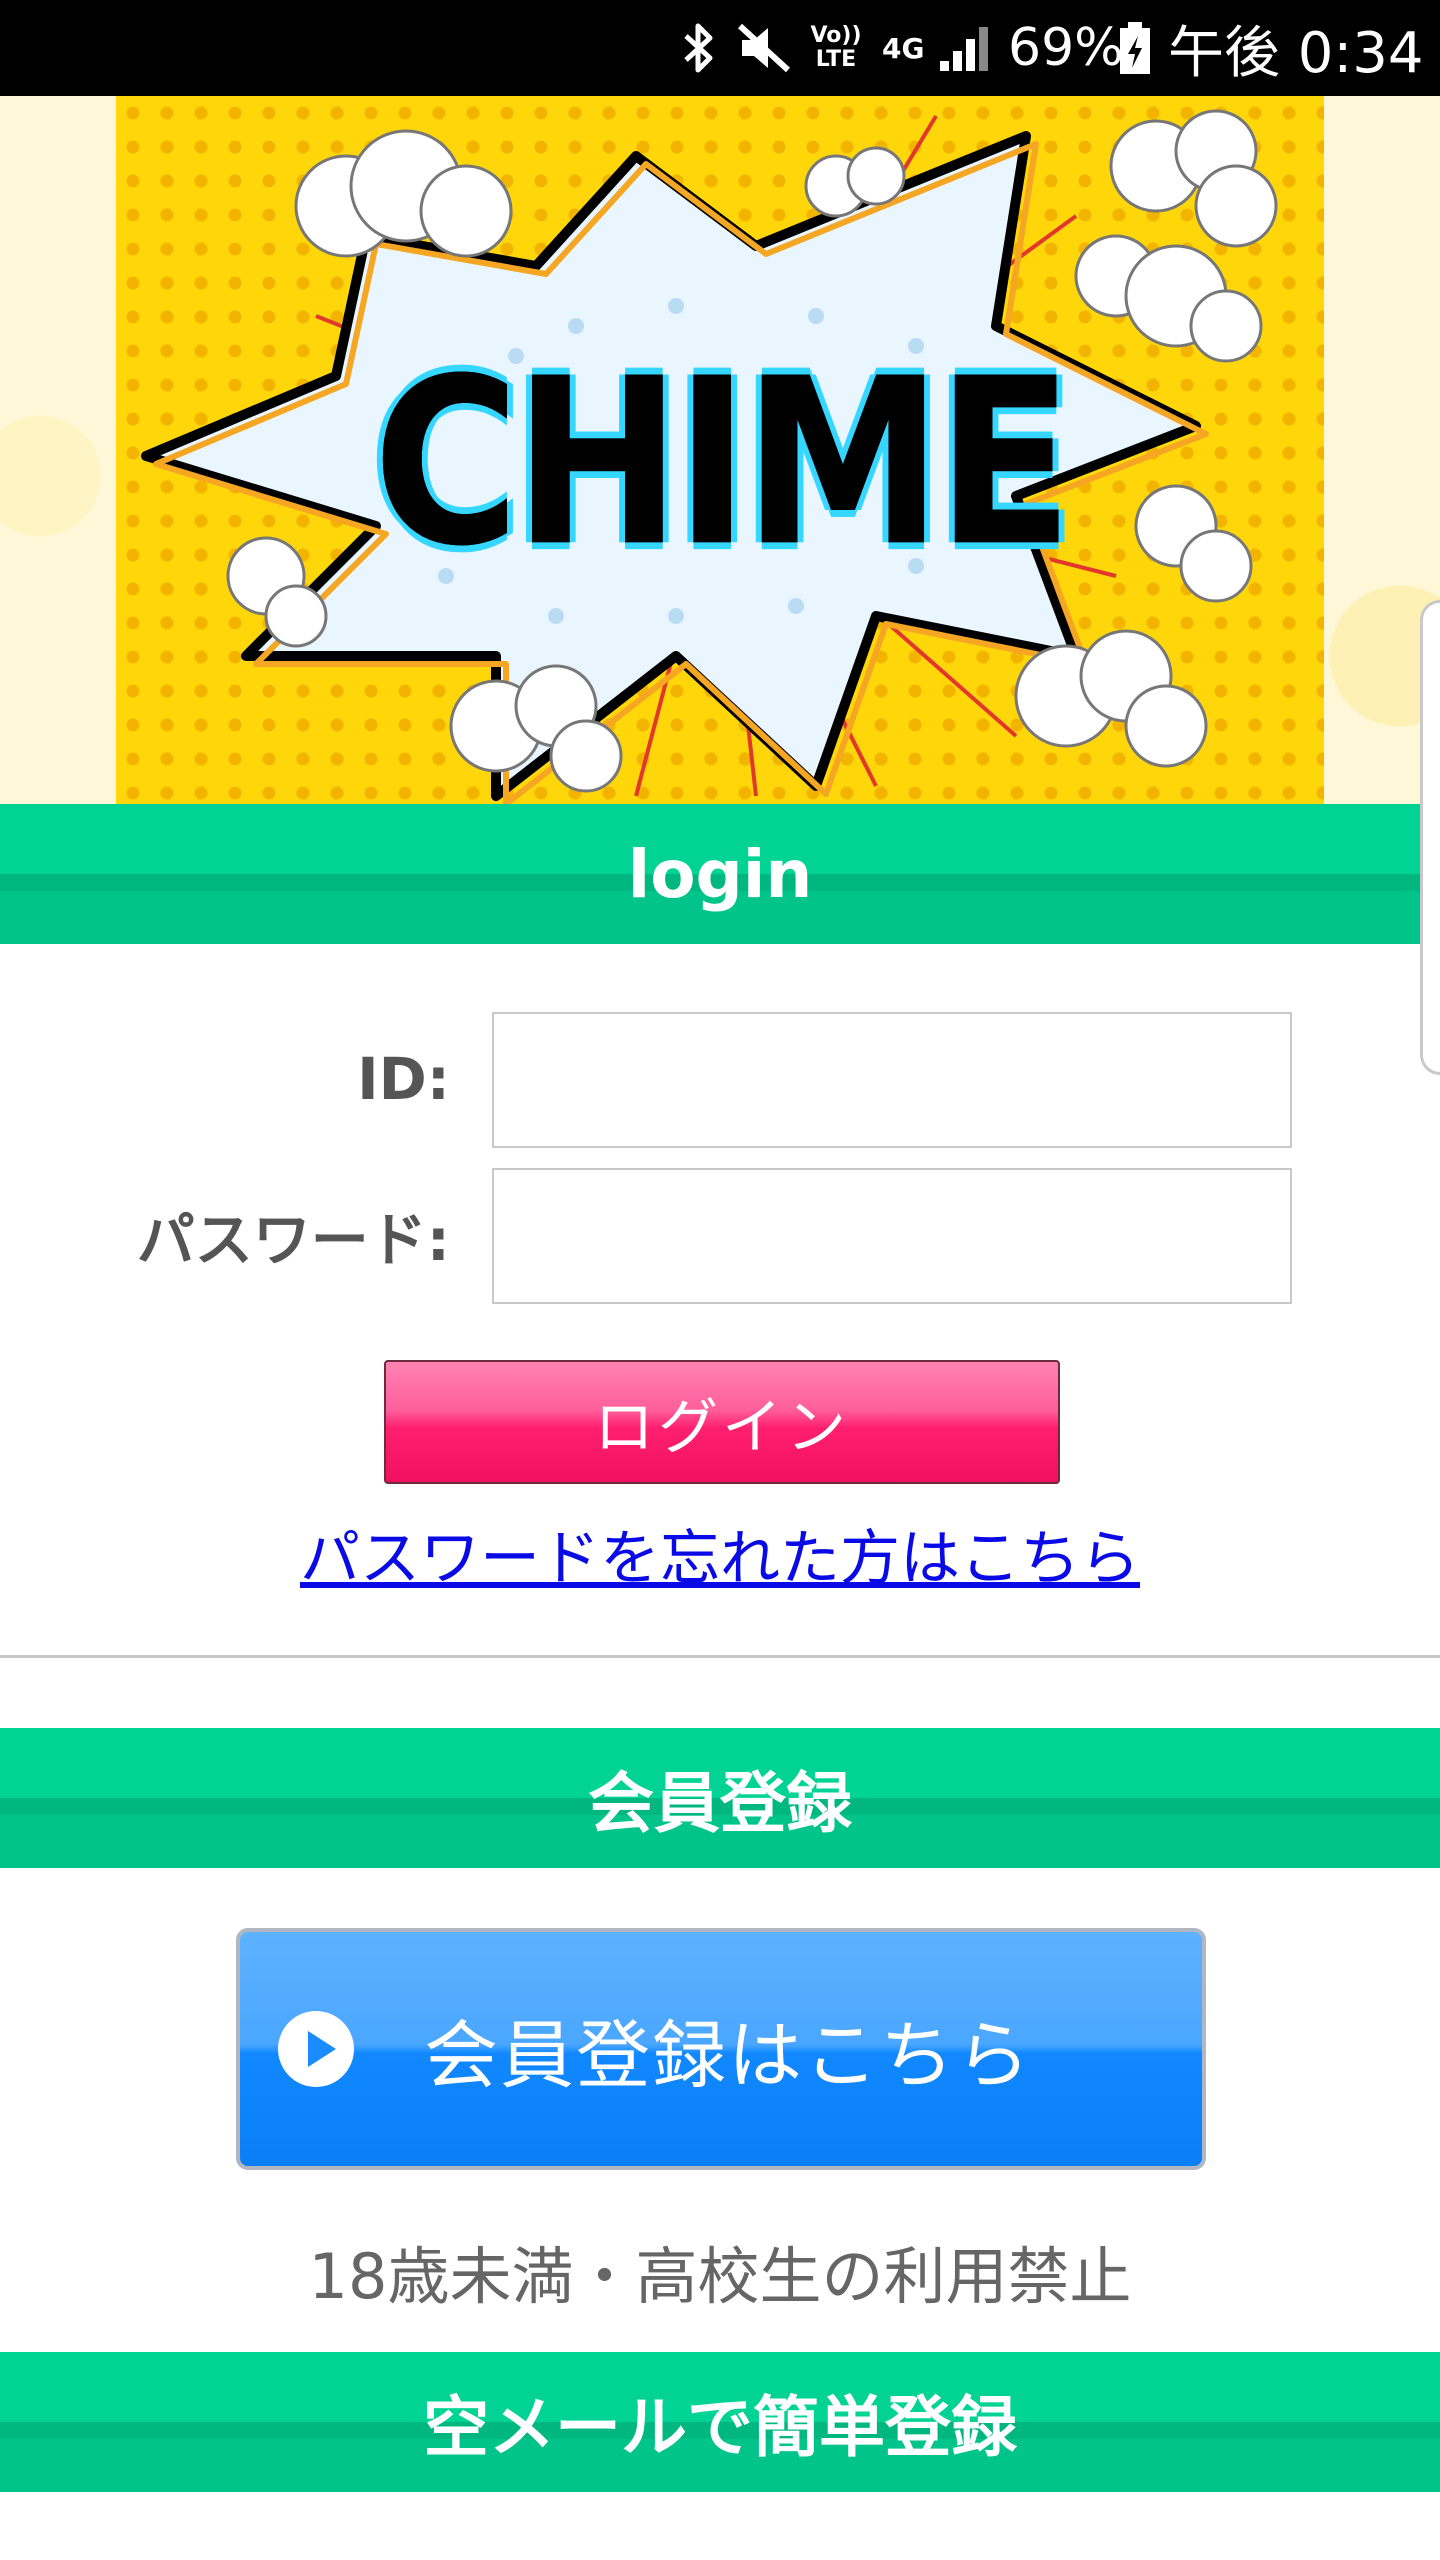  I want to click on edge-panel-handle, so click(1430, 837).